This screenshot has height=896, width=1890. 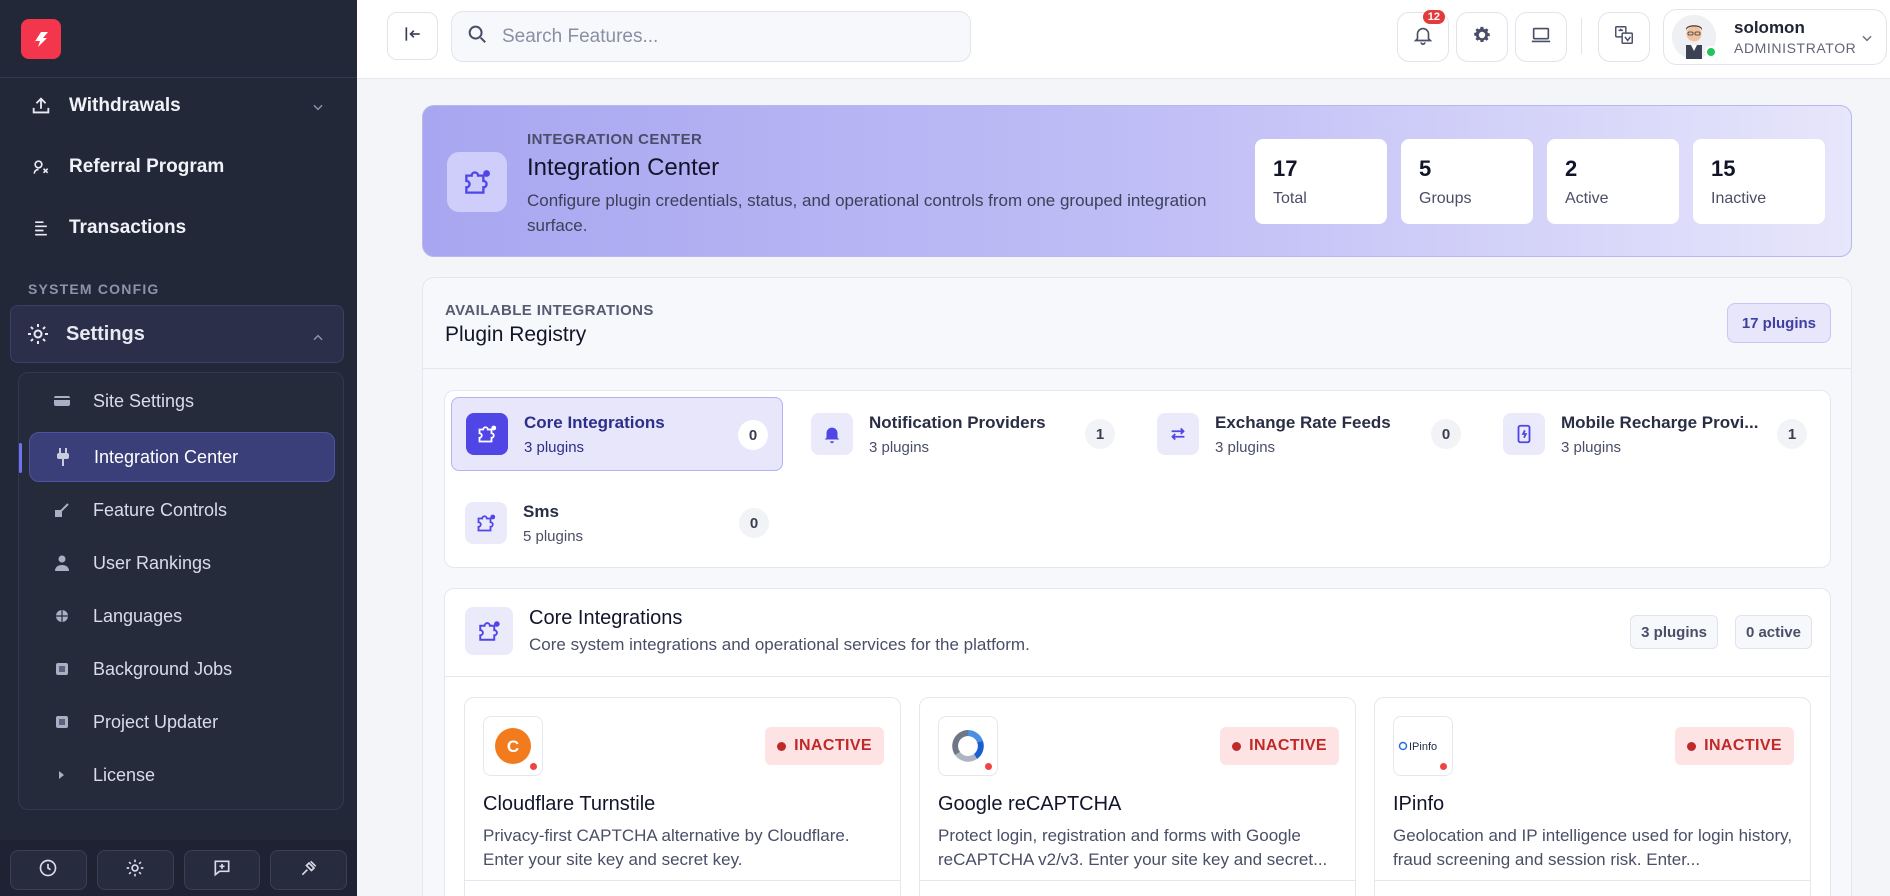 I want to click on stat-active: 2 Active, so click(x=1613, y=181).